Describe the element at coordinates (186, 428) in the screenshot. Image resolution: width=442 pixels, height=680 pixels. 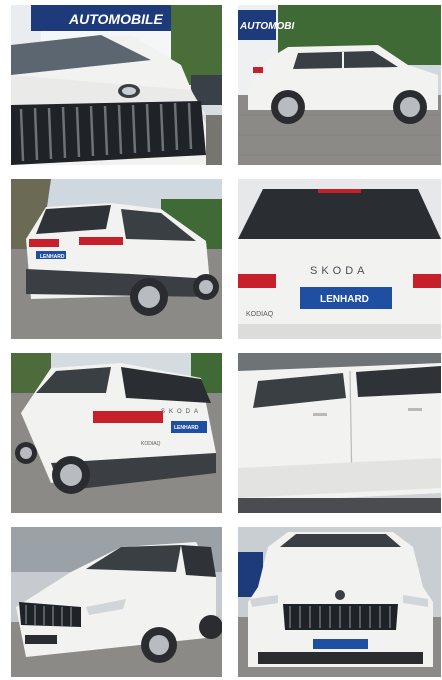
I see `license-plate-text-3: LENHARD` at that location.